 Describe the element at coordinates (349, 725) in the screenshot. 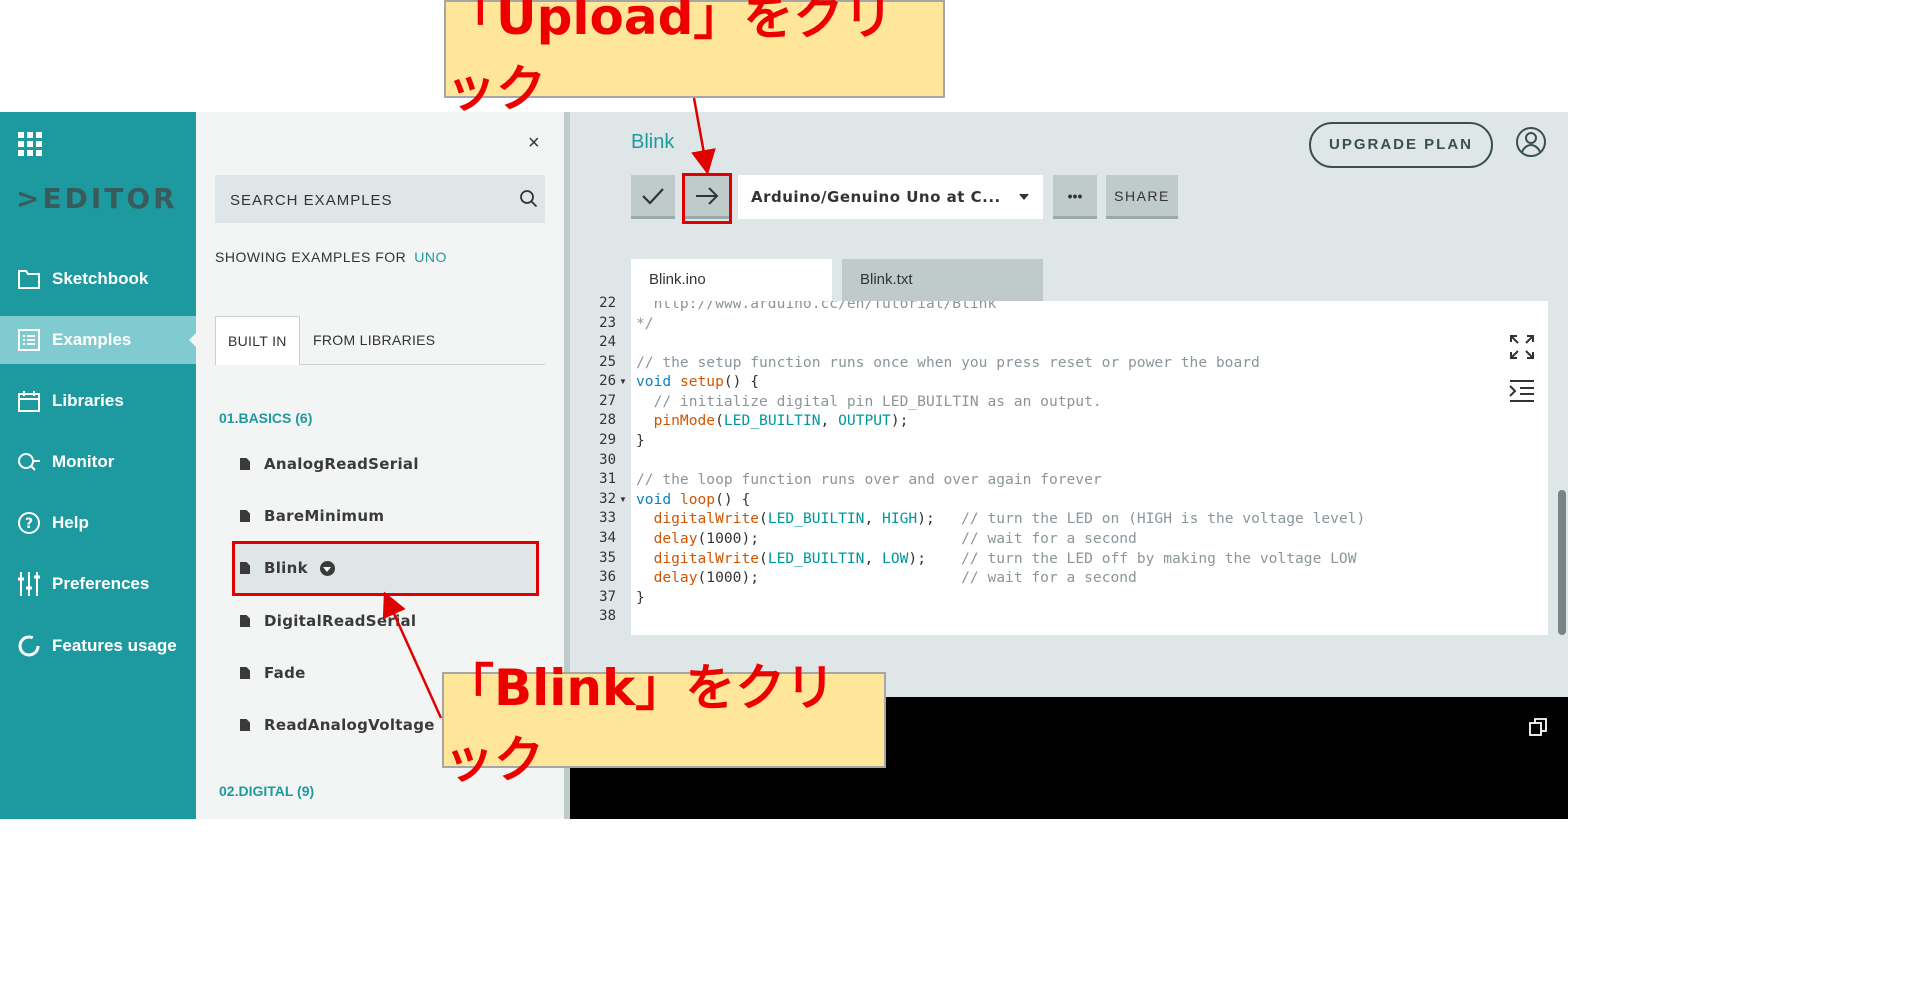

I see `example-label: ReadAnalogVoltage` at that location.